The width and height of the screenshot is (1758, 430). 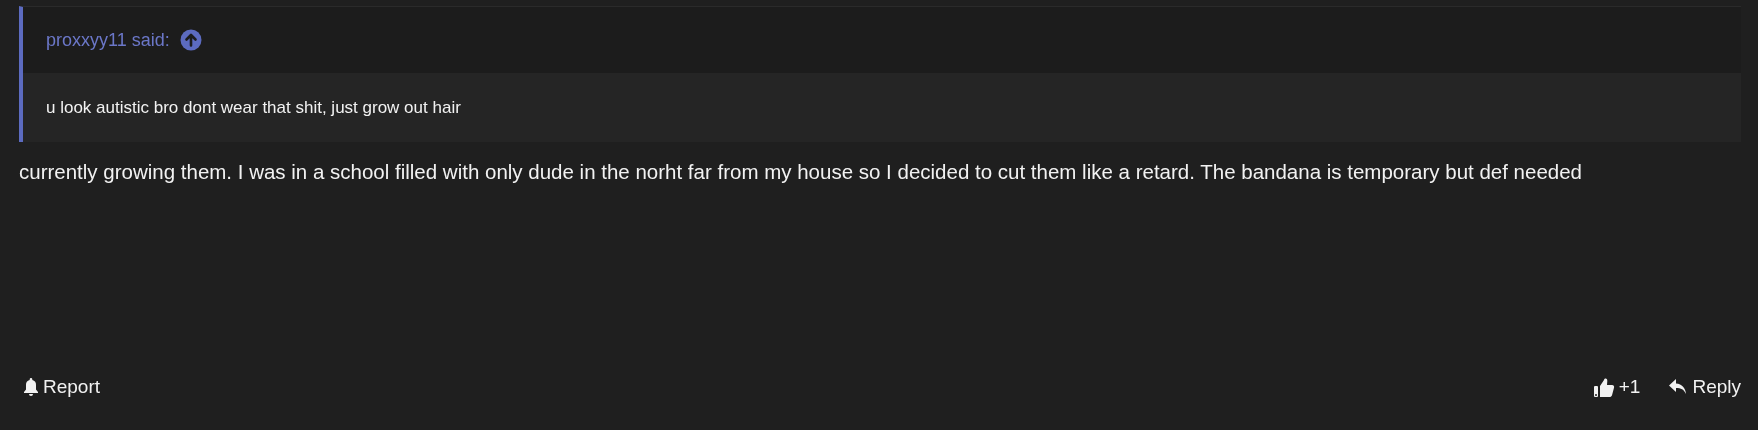 What do you see at coordinates (190, 40) in the screenshot?
I see `arrow-up-circle-icon` at bounding box center [190, 40].